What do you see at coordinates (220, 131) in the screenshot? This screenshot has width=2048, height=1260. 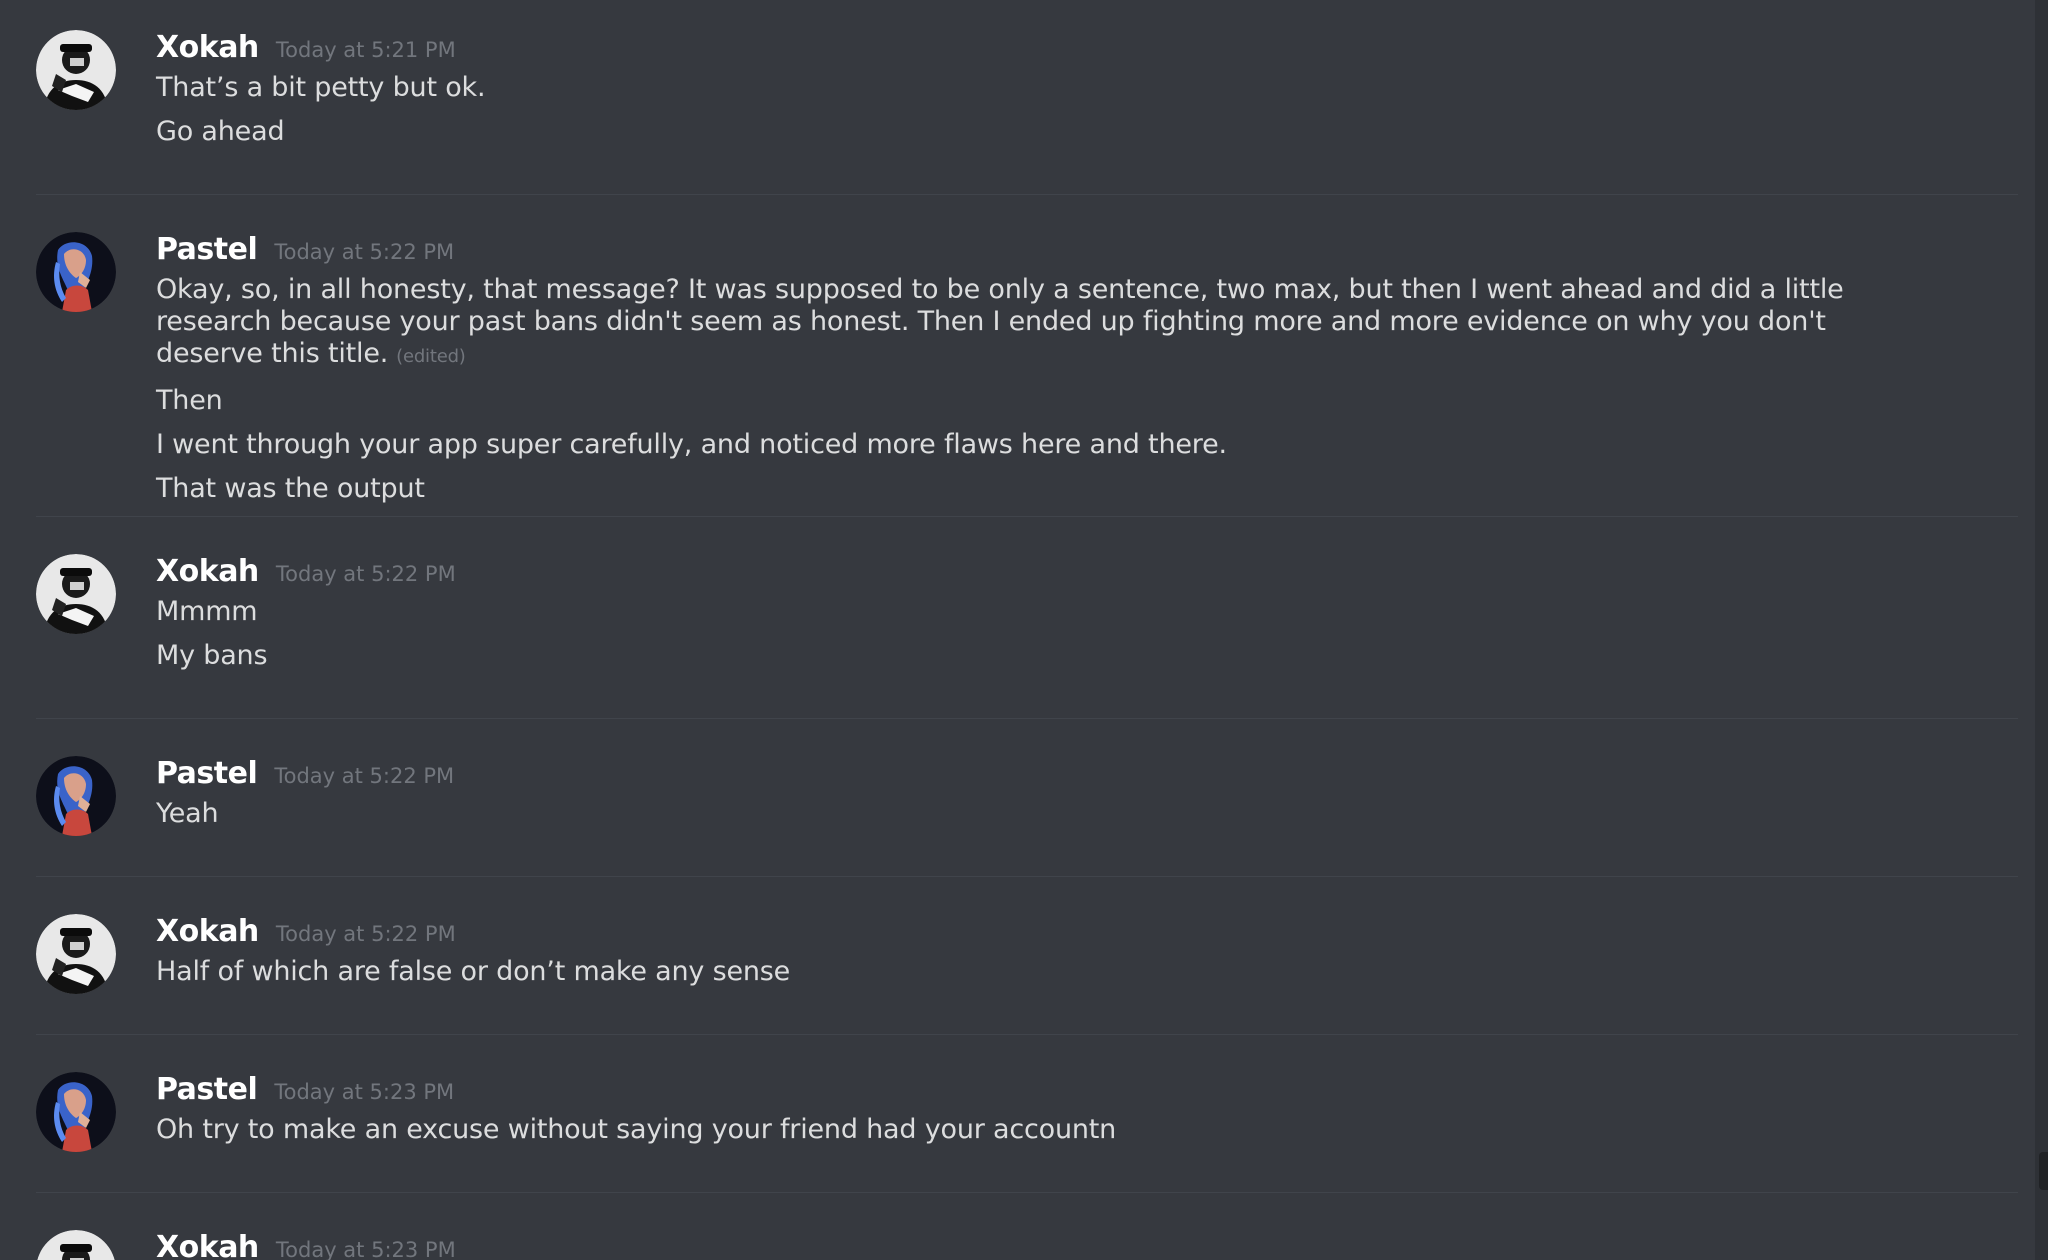 I see `message-text: Go ahead` at bounding box center [220, 131].